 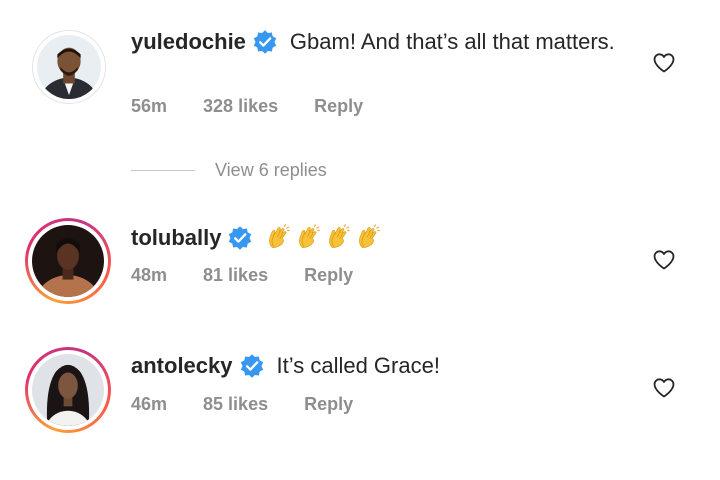 I want to click on username: antolecky, so click(x=182, y=365).